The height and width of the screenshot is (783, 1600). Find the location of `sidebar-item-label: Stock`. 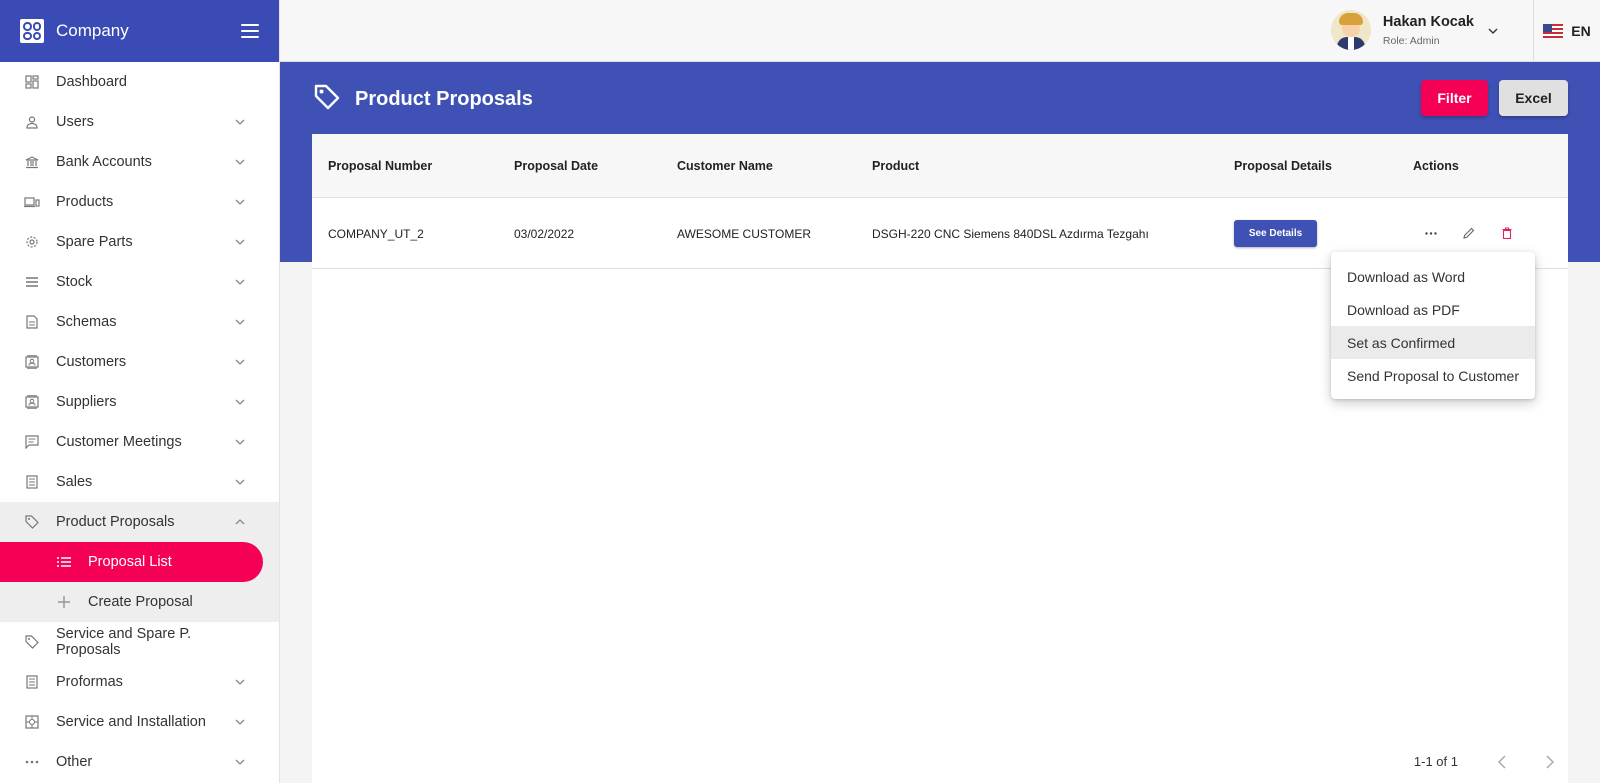

sidebar-item-label: Stock is located at coordinates (74, 282).